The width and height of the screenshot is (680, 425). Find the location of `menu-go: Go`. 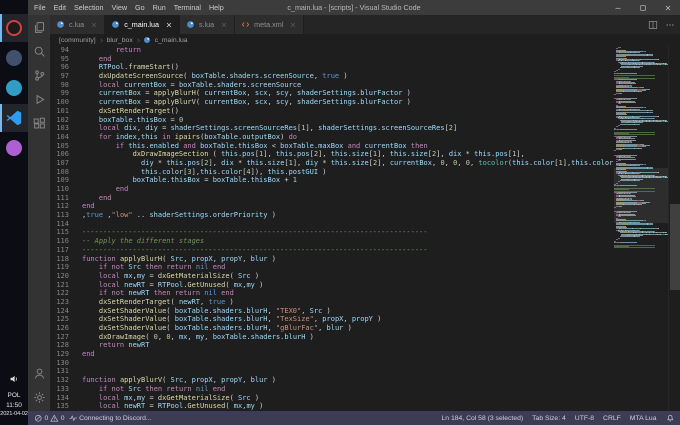

menu-go: Go is located at coordinates (140, 7).